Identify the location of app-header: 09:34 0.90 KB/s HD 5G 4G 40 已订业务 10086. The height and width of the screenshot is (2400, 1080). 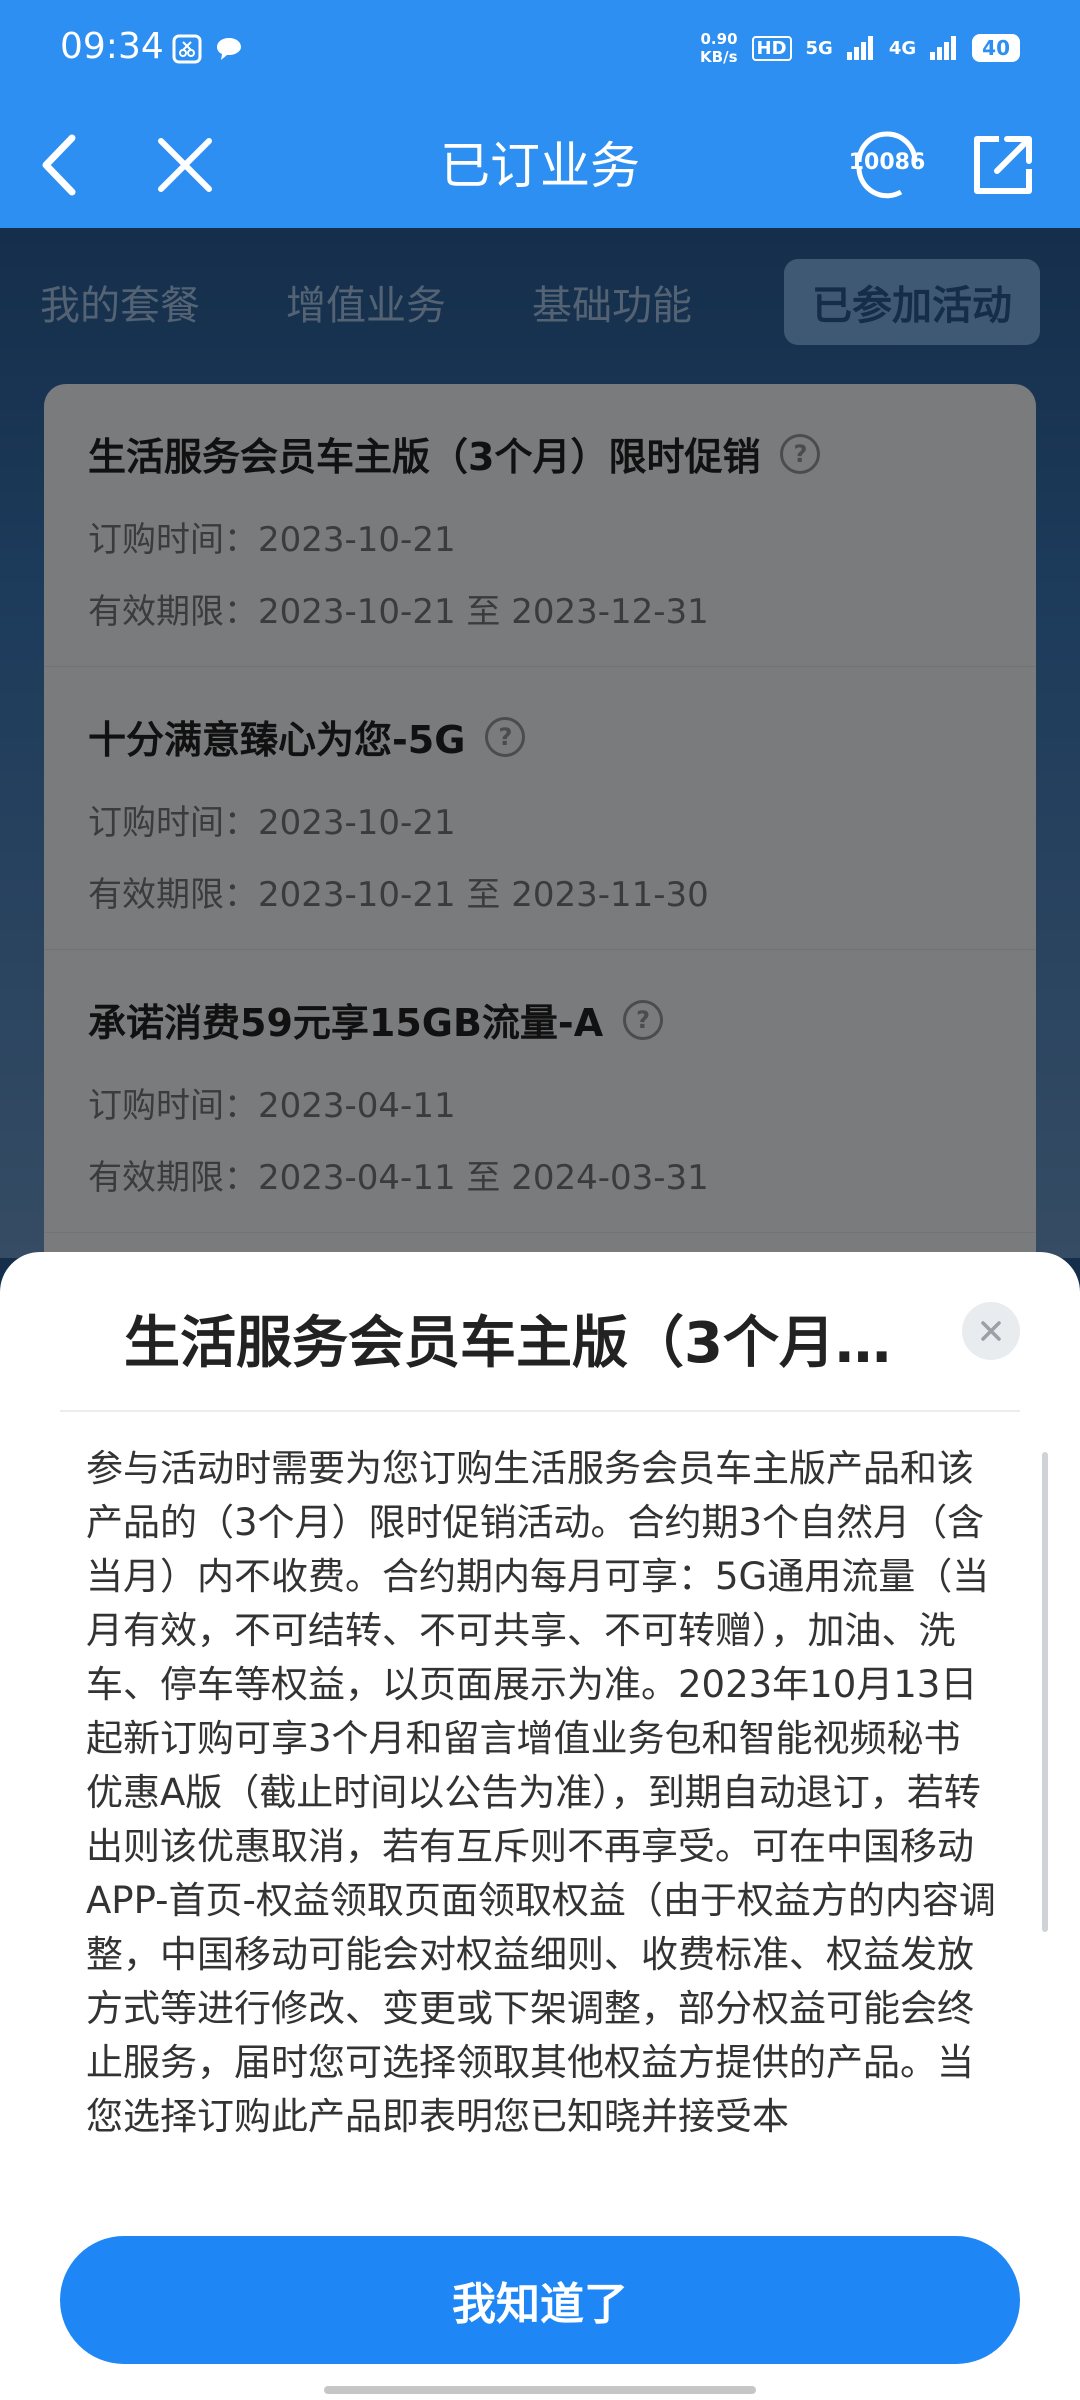
(540, 114).